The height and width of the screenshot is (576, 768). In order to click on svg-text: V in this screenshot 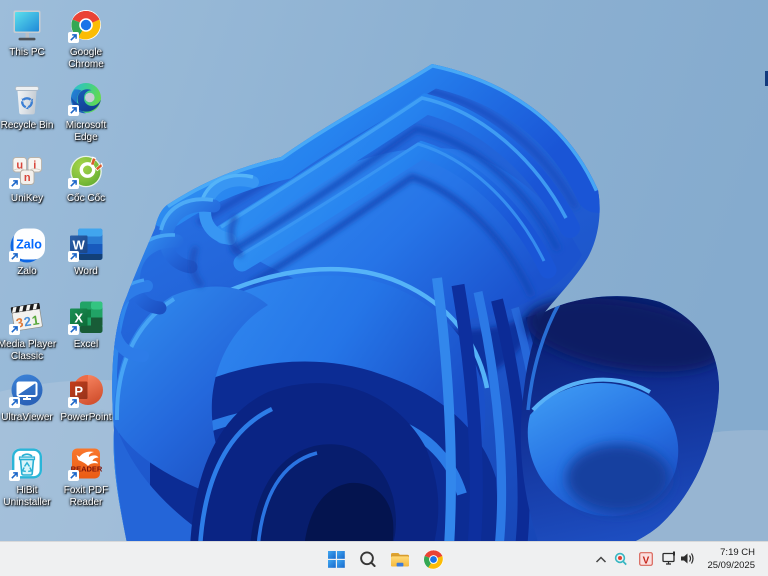, I will do `click(646, 561)`.